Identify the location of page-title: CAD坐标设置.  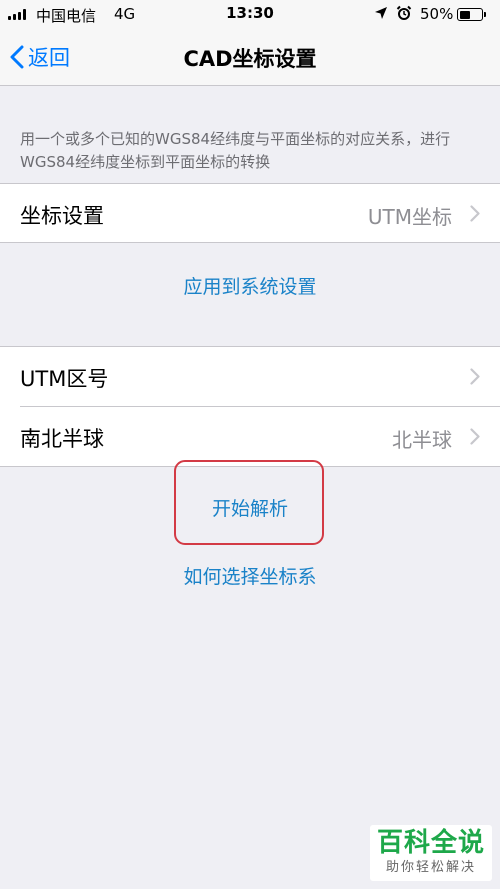
(250, 59).